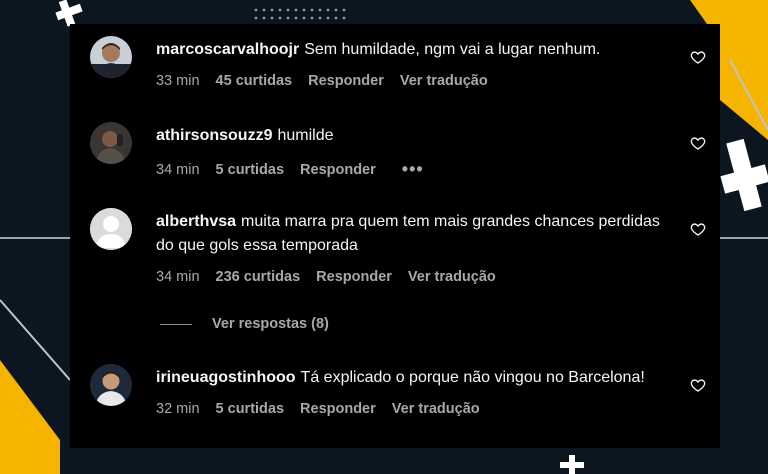  I want to click on timestamp: 33 min, so click(178, 81).